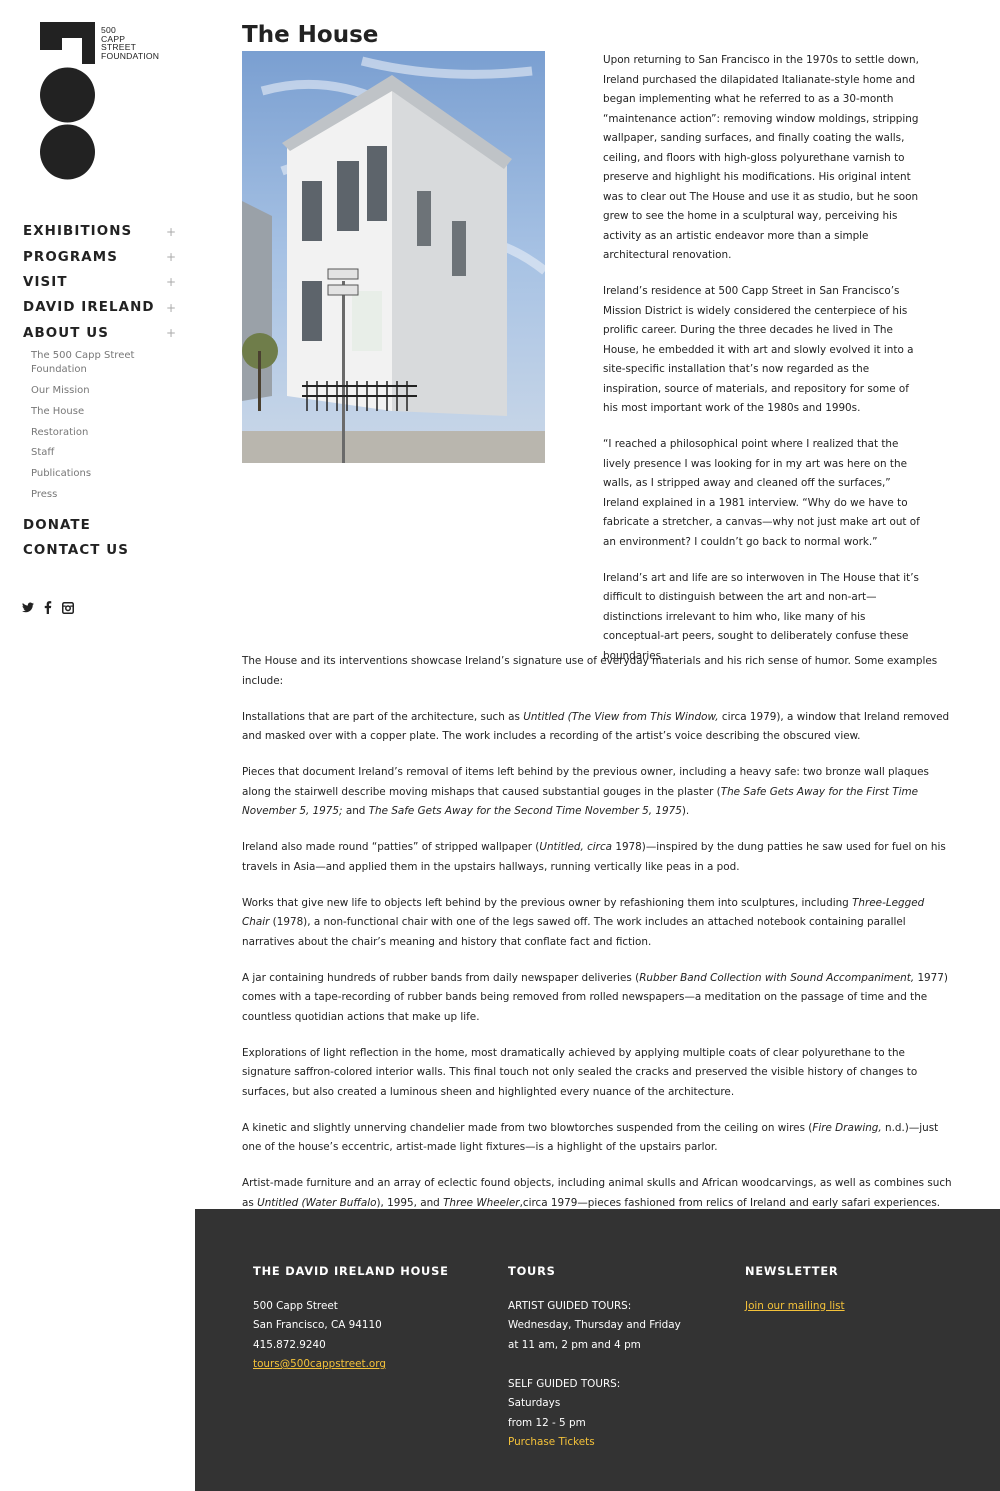 This screenshot has width=1000, height=1491. Describe the element at coordinates (104, 474) in the screenshot. I see `subnav-item-publications: Publications` at that location.